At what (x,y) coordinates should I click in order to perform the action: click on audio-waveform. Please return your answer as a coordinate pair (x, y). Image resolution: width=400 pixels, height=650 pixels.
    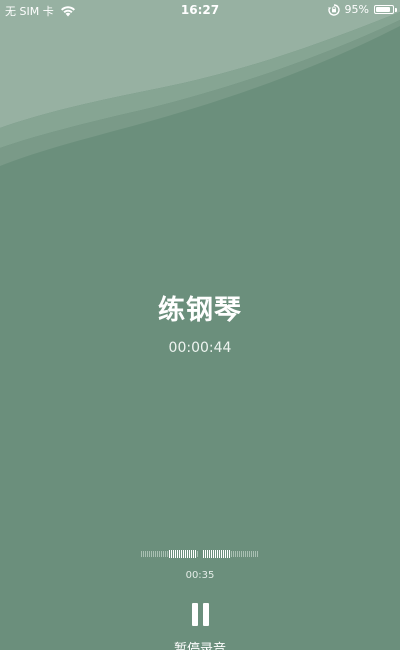
    Looking at the image, I should click on (199, 554).